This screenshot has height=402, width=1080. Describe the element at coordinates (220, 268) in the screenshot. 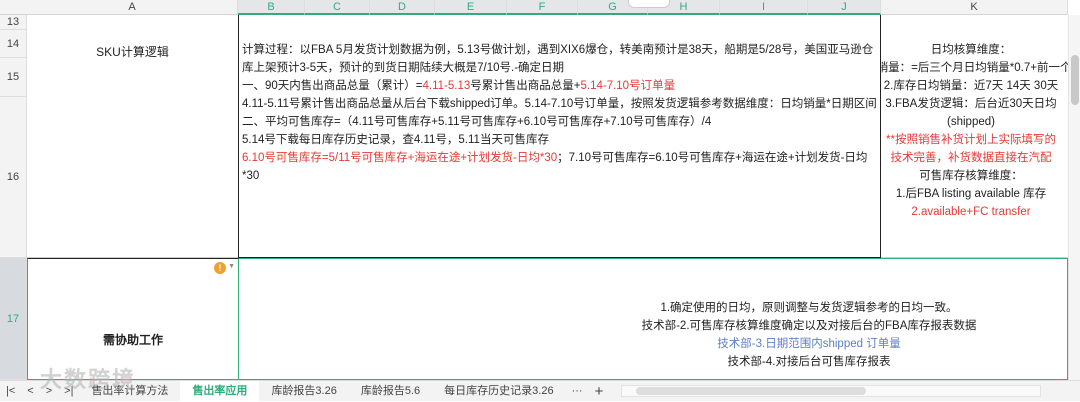

I see `warning-icon: !` at that location.